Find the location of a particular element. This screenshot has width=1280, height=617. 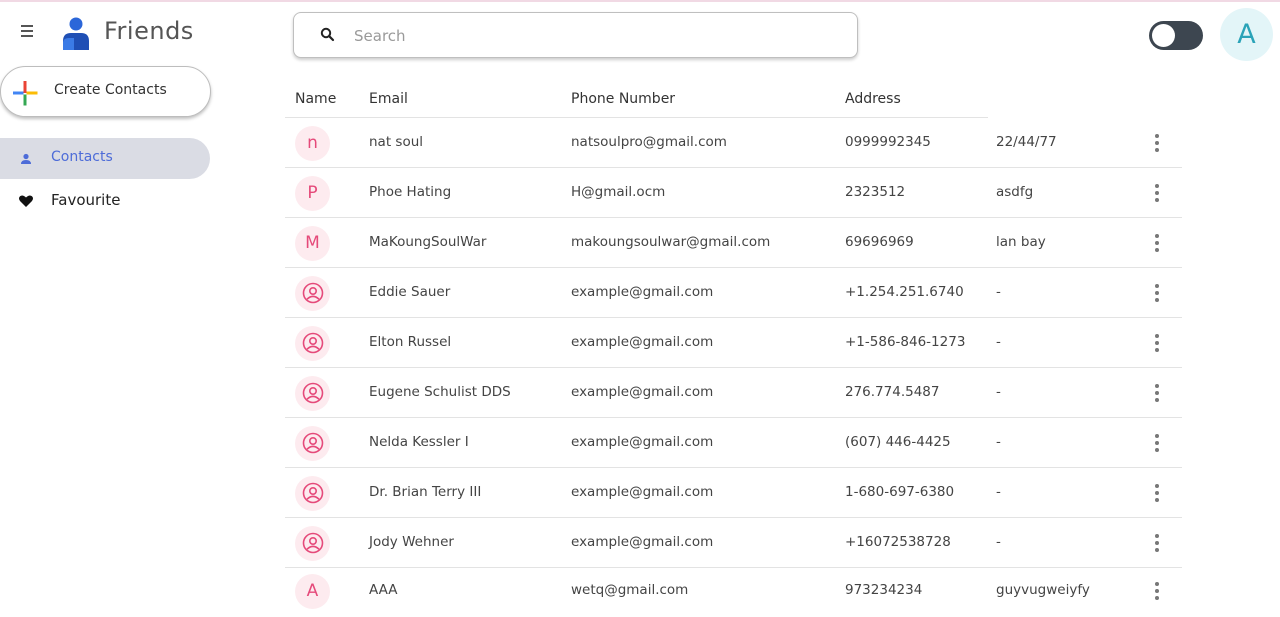

contact-phone: +16072538728 is located at coordinates (898, 542).